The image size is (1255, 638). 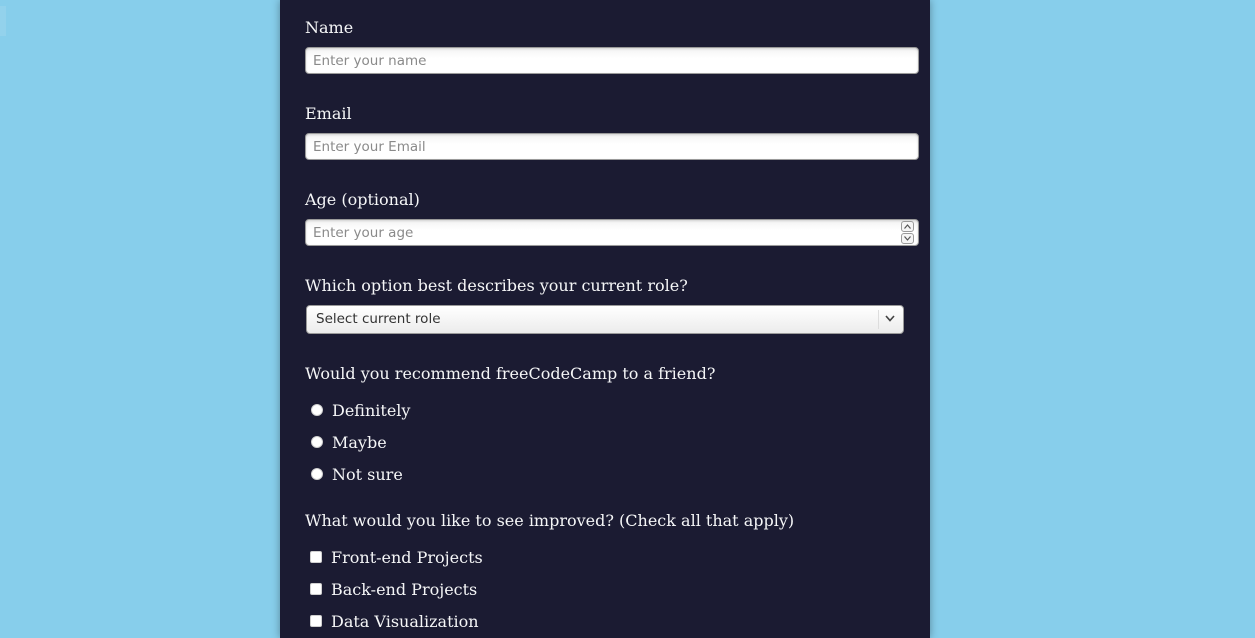 I want to click on decrement-button, so click(x=907, y=238).